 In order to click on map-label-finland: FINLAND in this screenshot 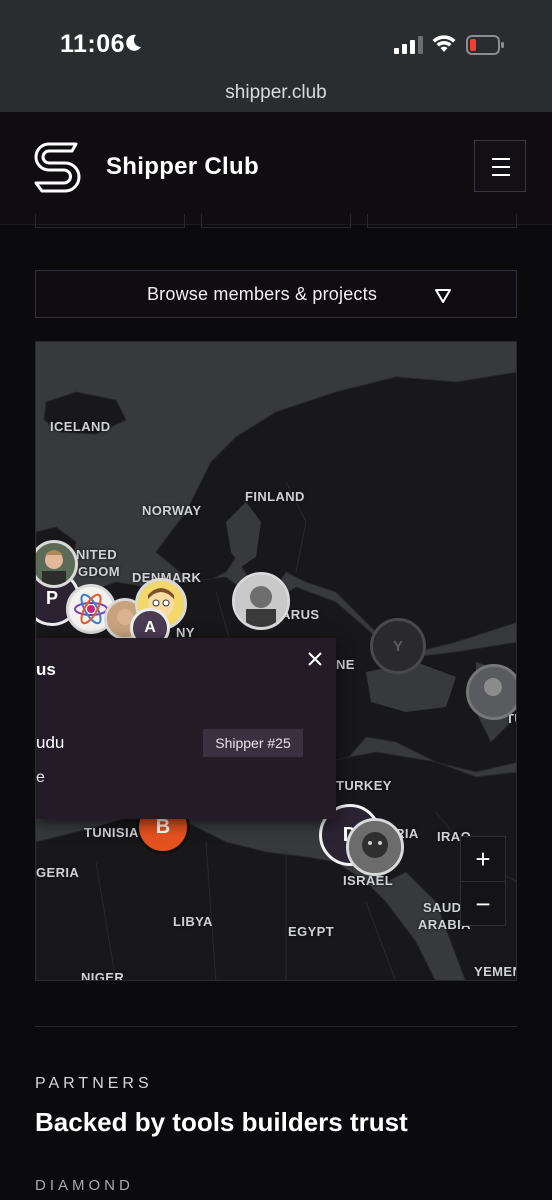, I will do `click(275, 496)`.